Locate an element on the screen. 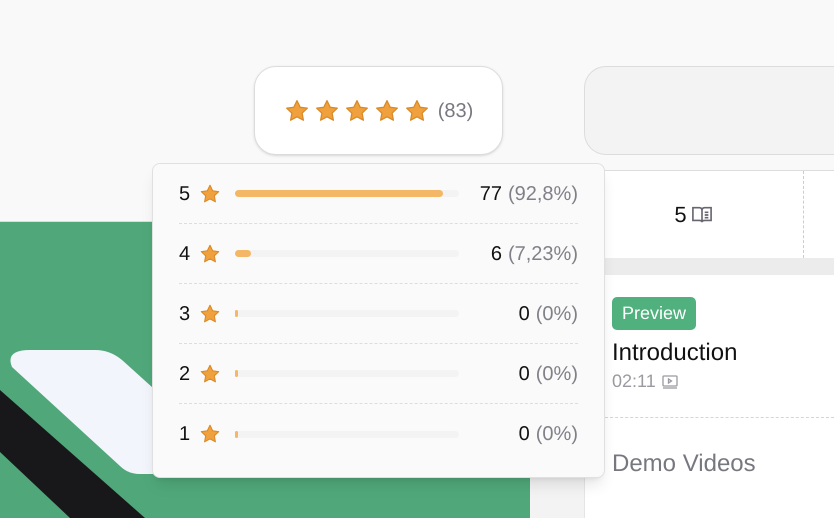 The width and height of the screenshot is (834, 518). lesson-title: Introduction is located at coordinates (675, 353).